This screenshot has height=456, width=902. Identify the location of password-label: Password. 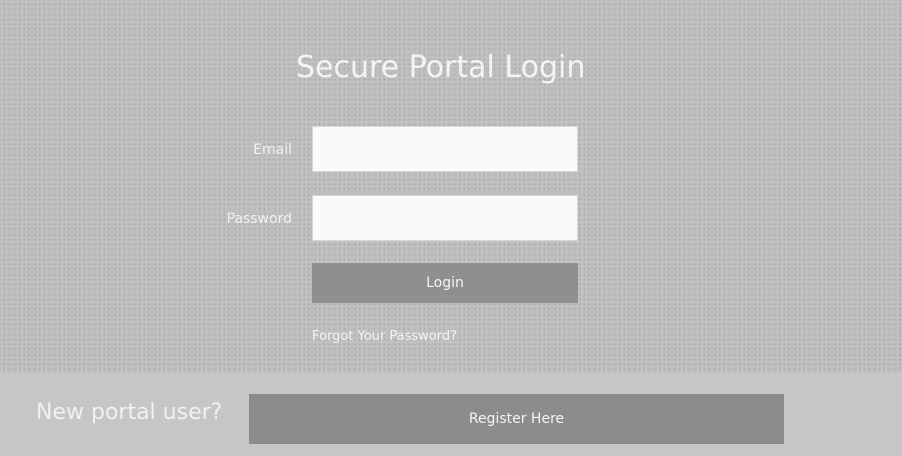
(259, 219).